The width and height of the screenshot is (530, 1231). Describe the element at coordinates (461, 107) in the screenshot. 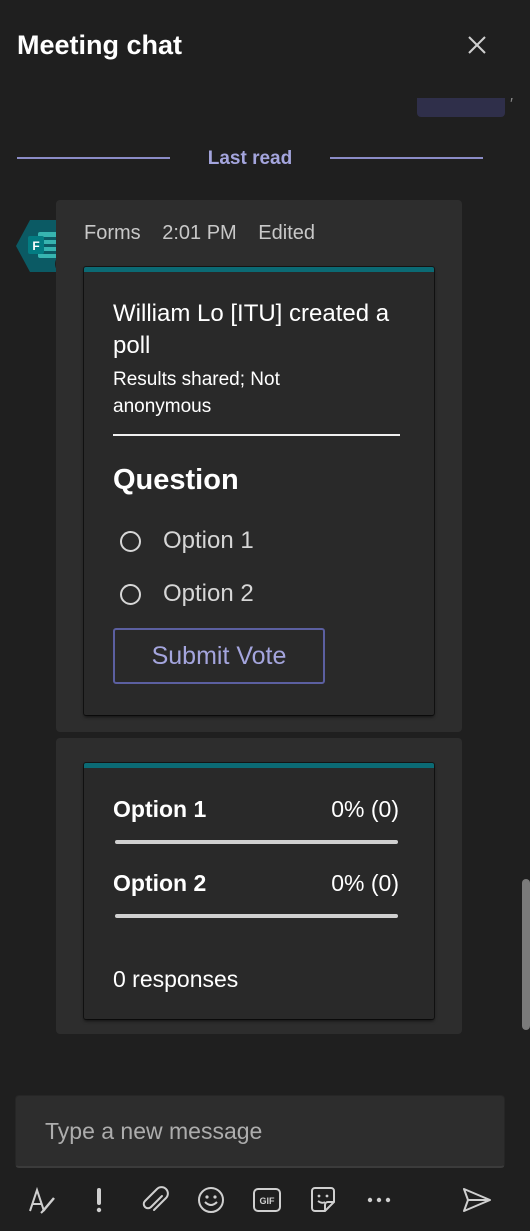

I see `previous-message-bubble` at that location.